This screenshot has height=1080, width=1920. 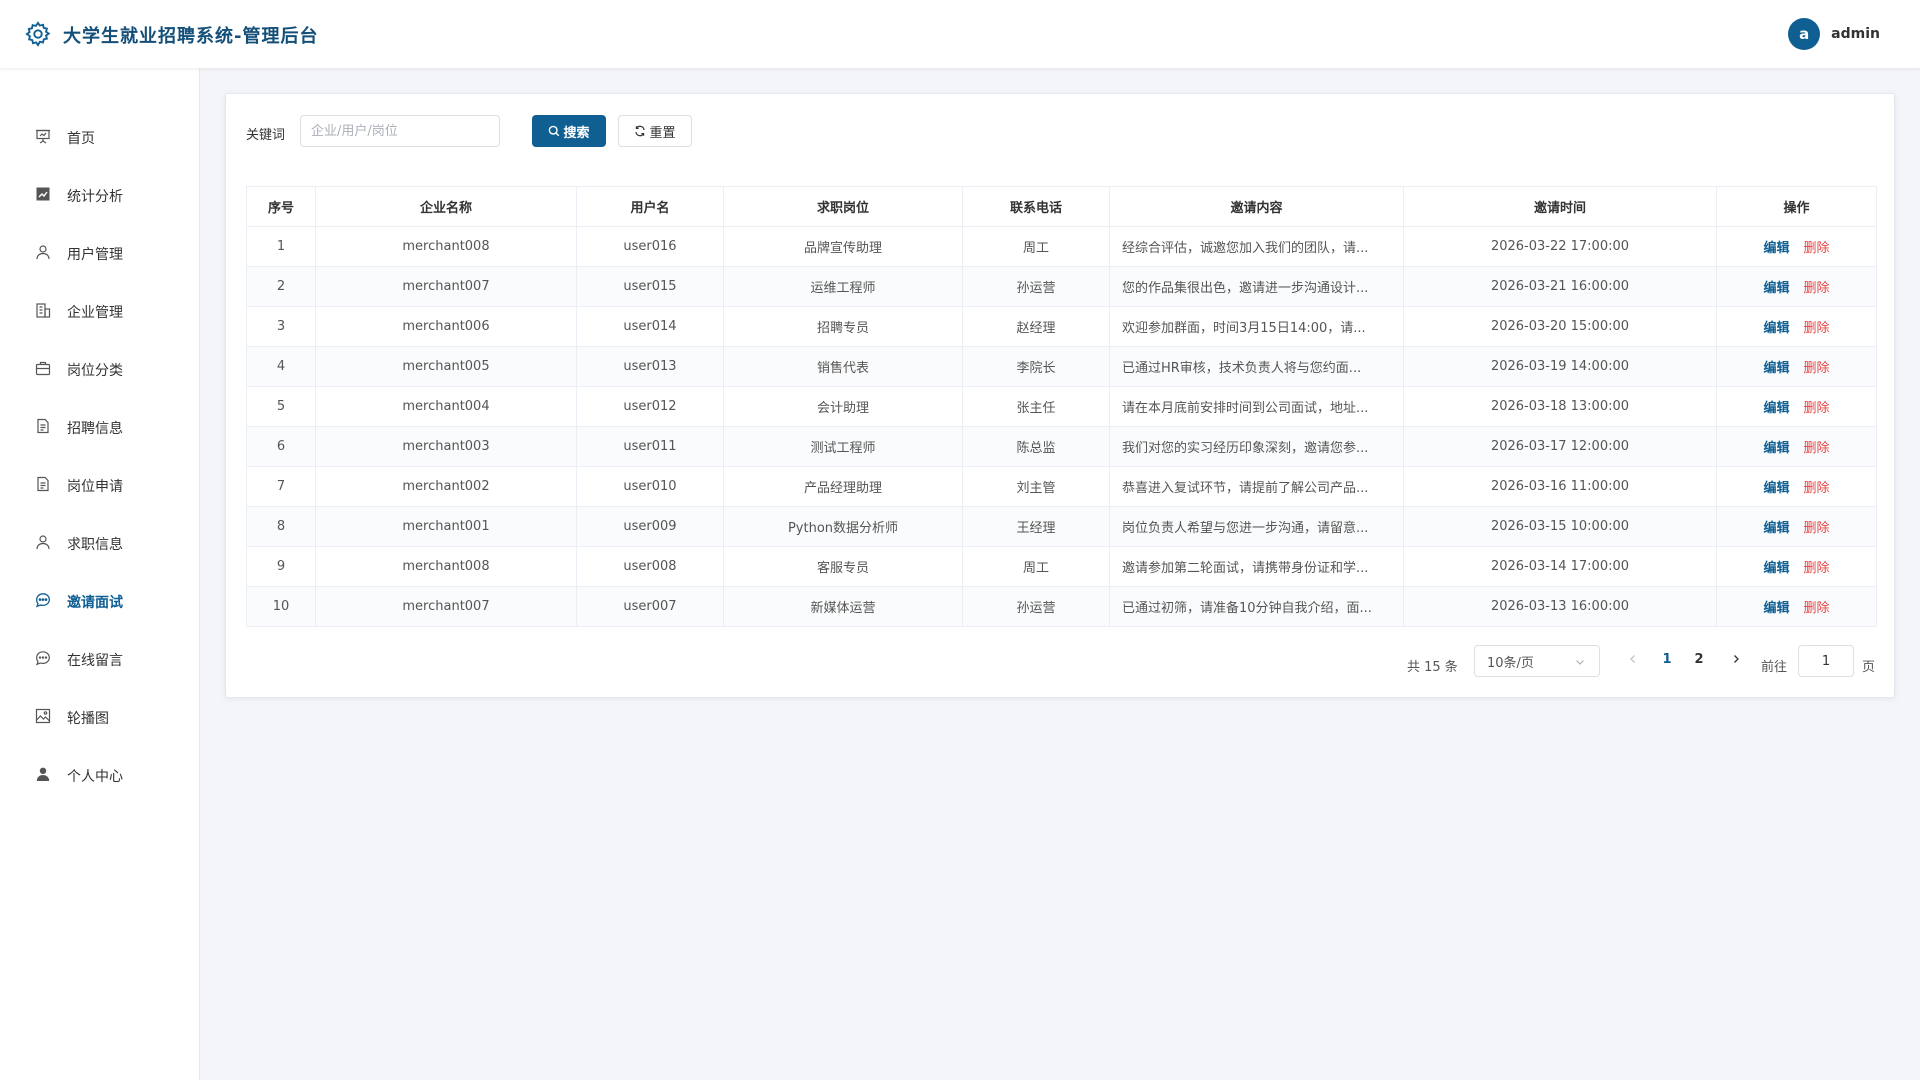 What do you see at coordinates (1036, 526) in the screenshot?
I see `cell-phone: 王经理` at bounding box center [1036, 526].